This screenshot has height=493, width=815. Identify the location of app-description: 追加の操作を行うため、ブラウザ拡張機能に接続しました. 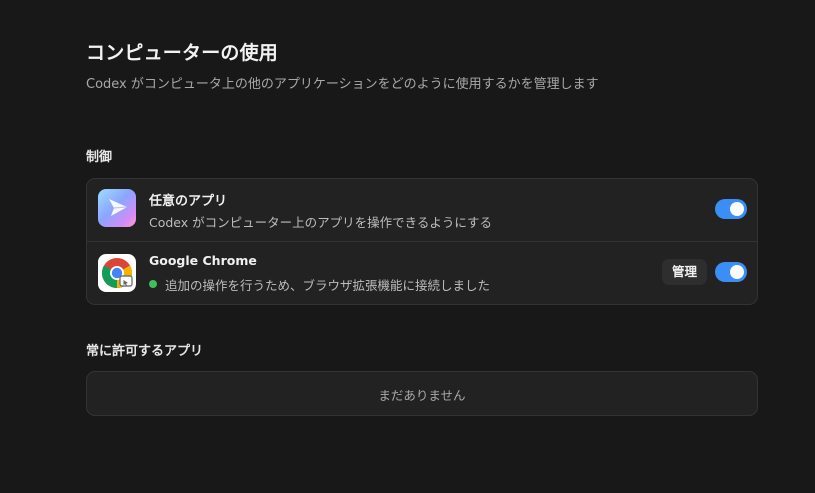
(328, 285).